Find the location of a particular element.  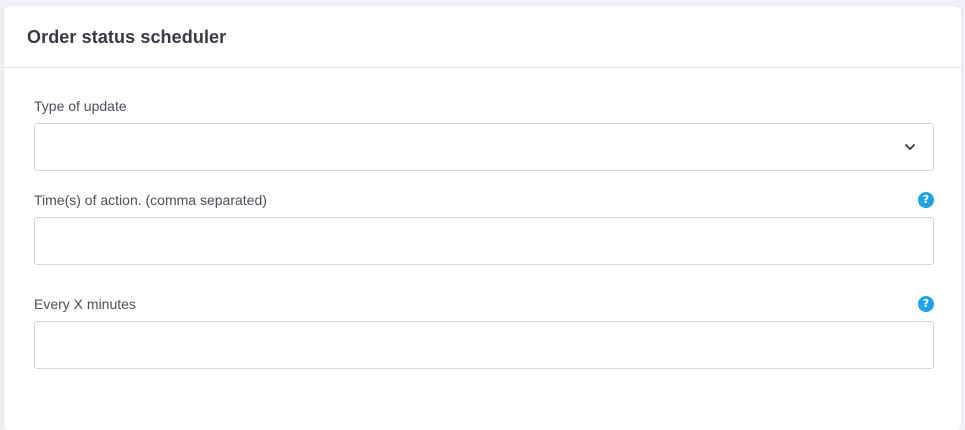

every-x-minutes-label-text: Every X minutes is located at coordinates (85, 304).